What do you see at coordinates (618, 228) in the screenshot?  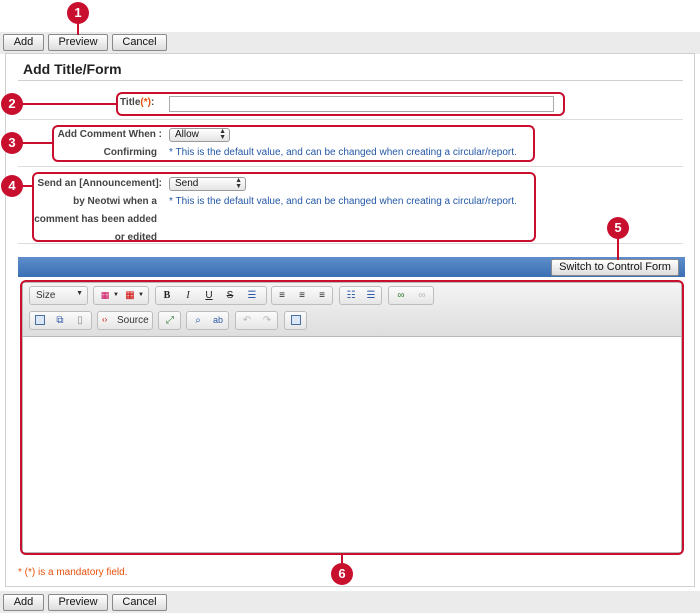 I see `callout-number-5: 5` at bounding box center [618, 228].